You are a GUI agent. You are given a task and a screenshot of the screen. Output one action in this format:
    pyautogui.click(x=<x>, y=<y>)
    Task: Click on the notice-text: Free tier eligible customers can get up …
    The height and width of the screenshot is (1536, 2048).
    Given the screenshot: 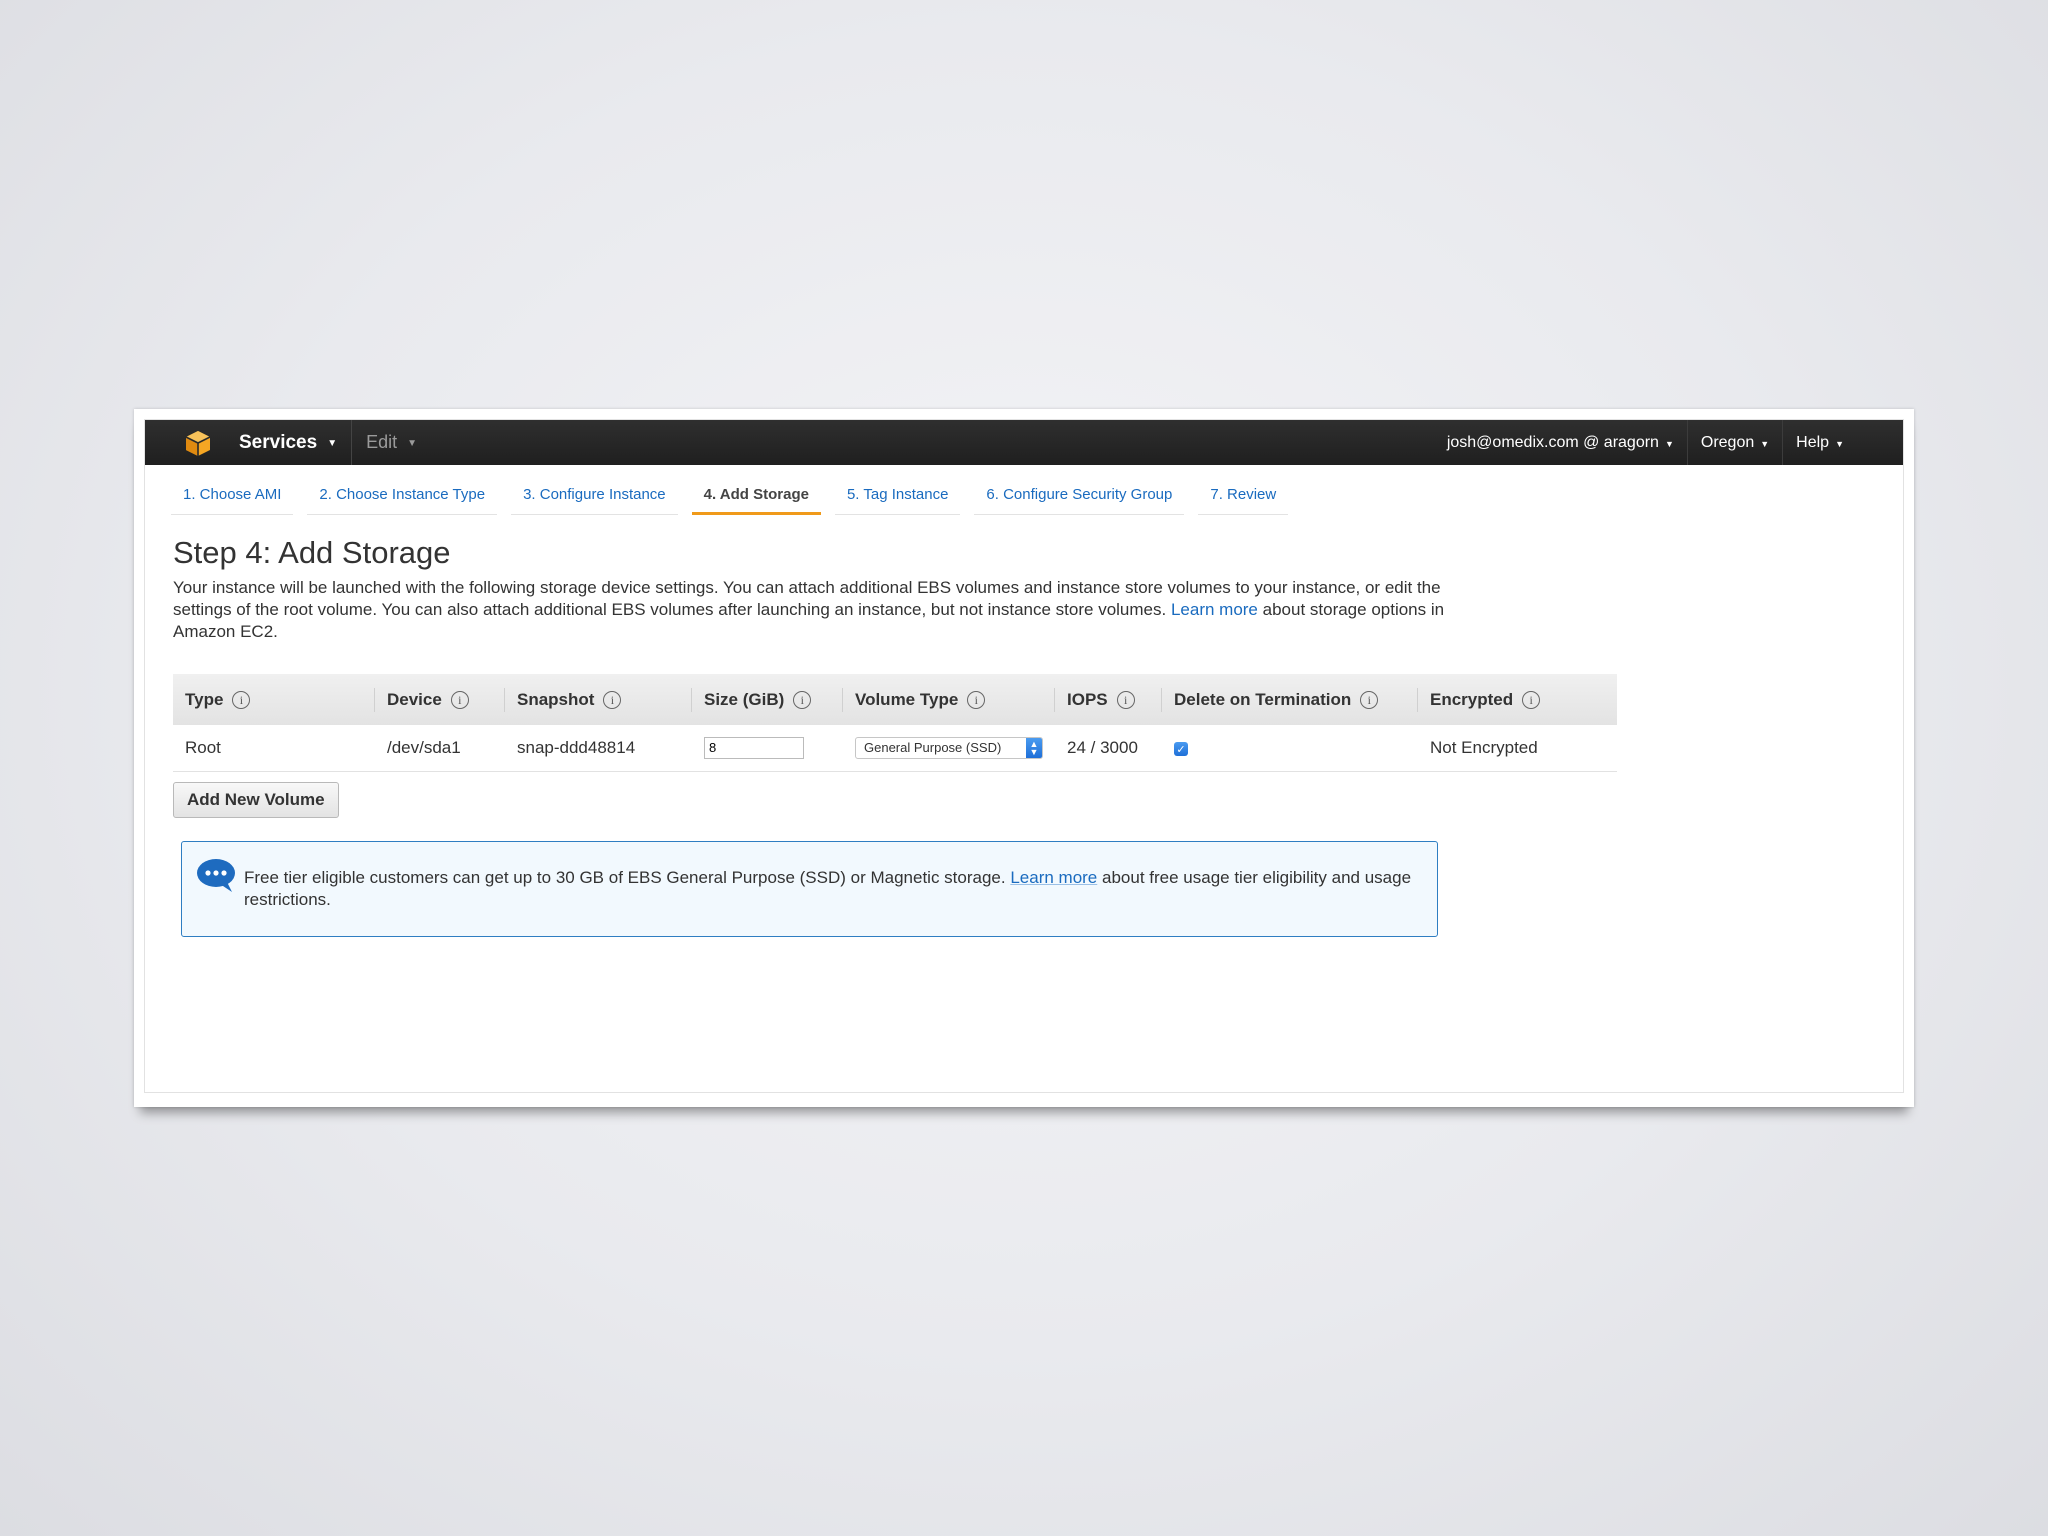 What is the action you would take?
    pyautogui.click(x=829, y=889)
    